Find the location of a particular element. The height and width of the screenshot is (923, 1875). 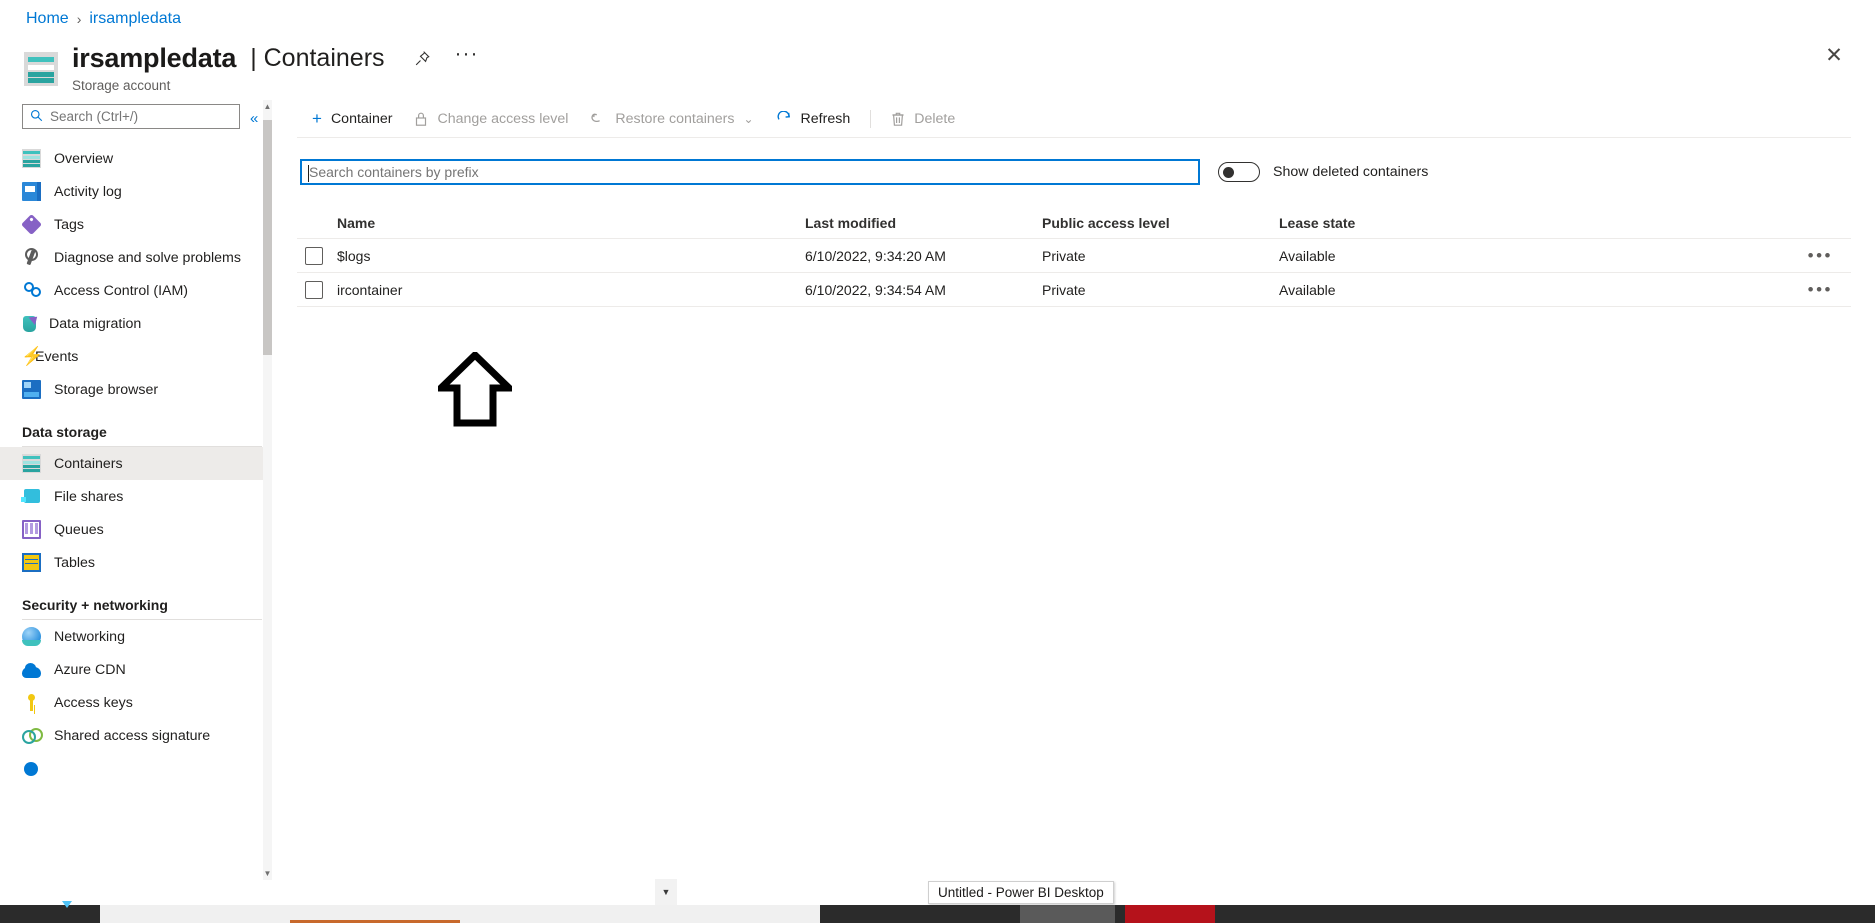

sidebar-item-label: Storage browser is located at coordinates (106, 389).